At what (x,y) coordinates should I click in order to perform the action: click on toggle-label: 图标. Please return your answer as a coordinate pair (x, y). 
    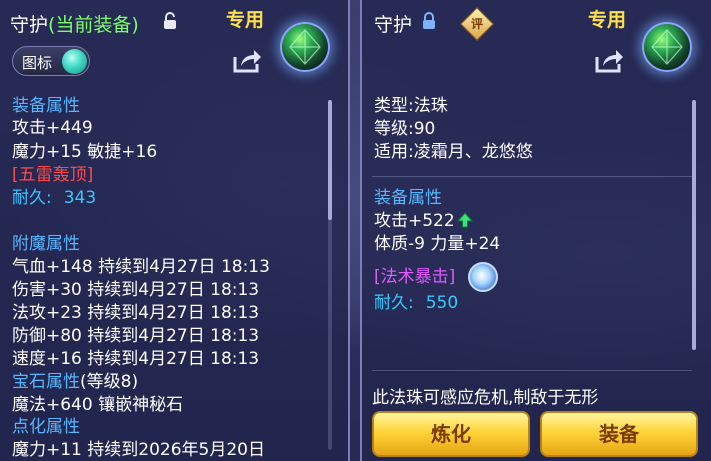
    Looking at the image, I should click on (37, 63).